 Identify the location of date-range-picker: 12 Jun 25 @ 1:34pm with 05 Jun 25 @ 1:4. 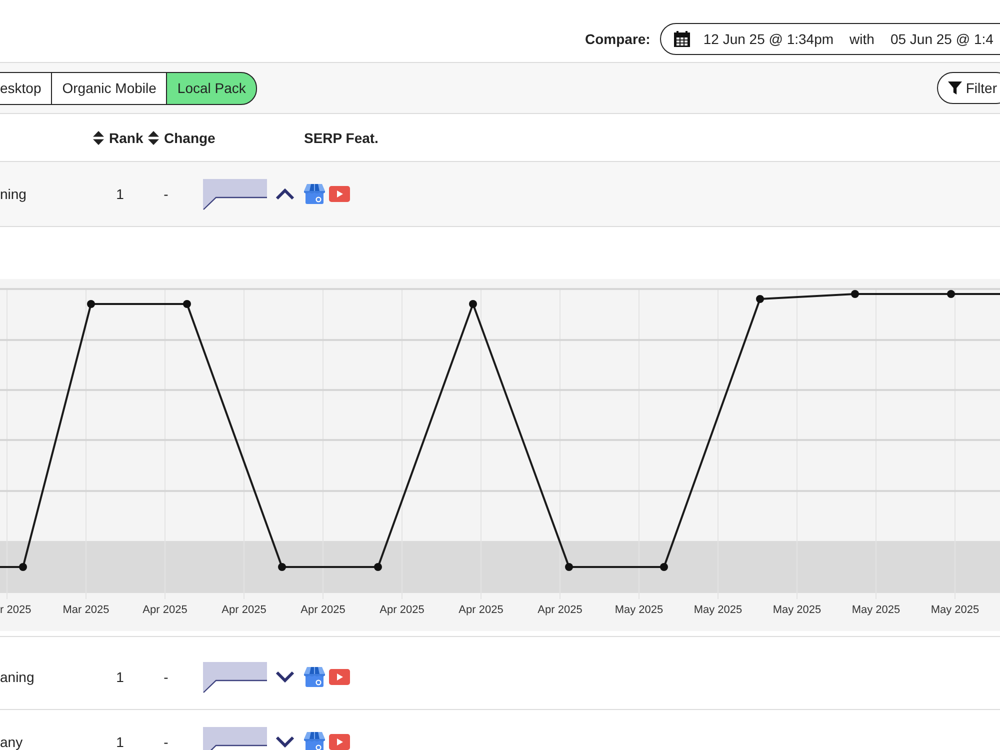
(830, 39).